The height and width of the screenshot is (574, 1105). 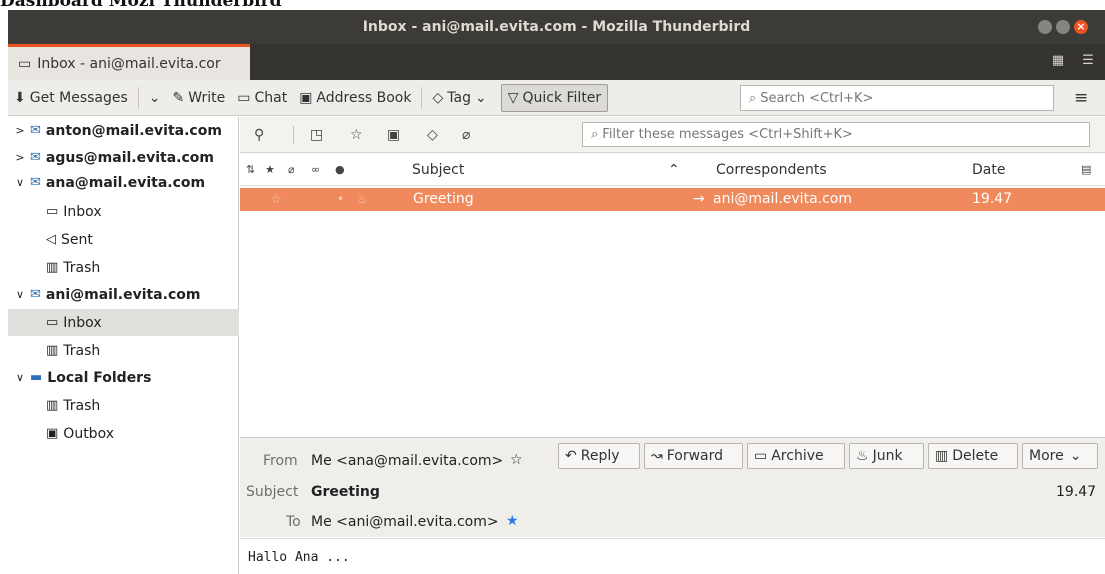 I want to click on subject-label: Subject, so click(x=272, y=492).